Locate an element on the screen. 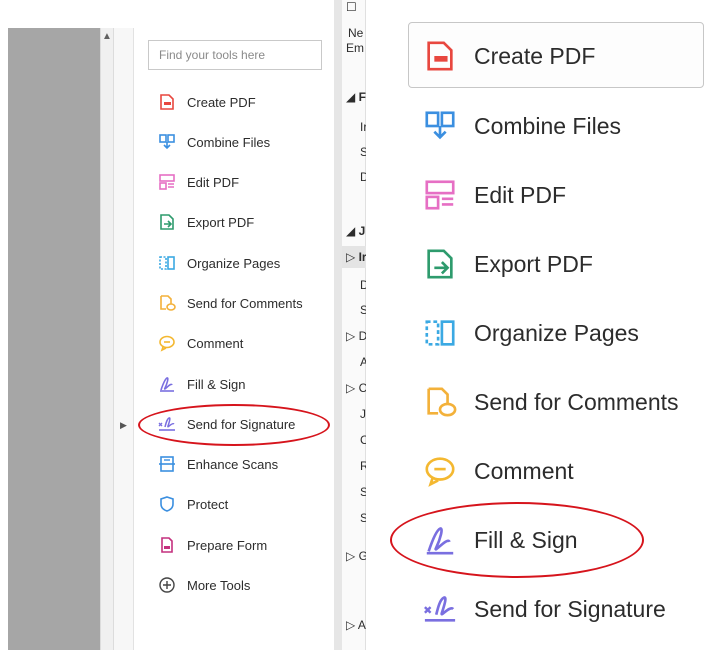  zoom-tool-export-pdf: Export PDF is located at coordinates (506, 264).